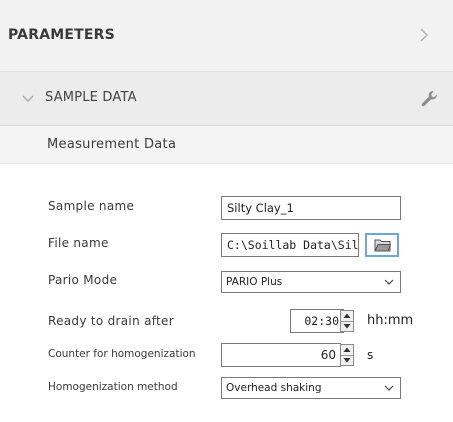 The image size is (453, 422). Describe the element at coordinates (122, 354) in the screenshot. I see `counter-label: Counter for homogenization` at that location.